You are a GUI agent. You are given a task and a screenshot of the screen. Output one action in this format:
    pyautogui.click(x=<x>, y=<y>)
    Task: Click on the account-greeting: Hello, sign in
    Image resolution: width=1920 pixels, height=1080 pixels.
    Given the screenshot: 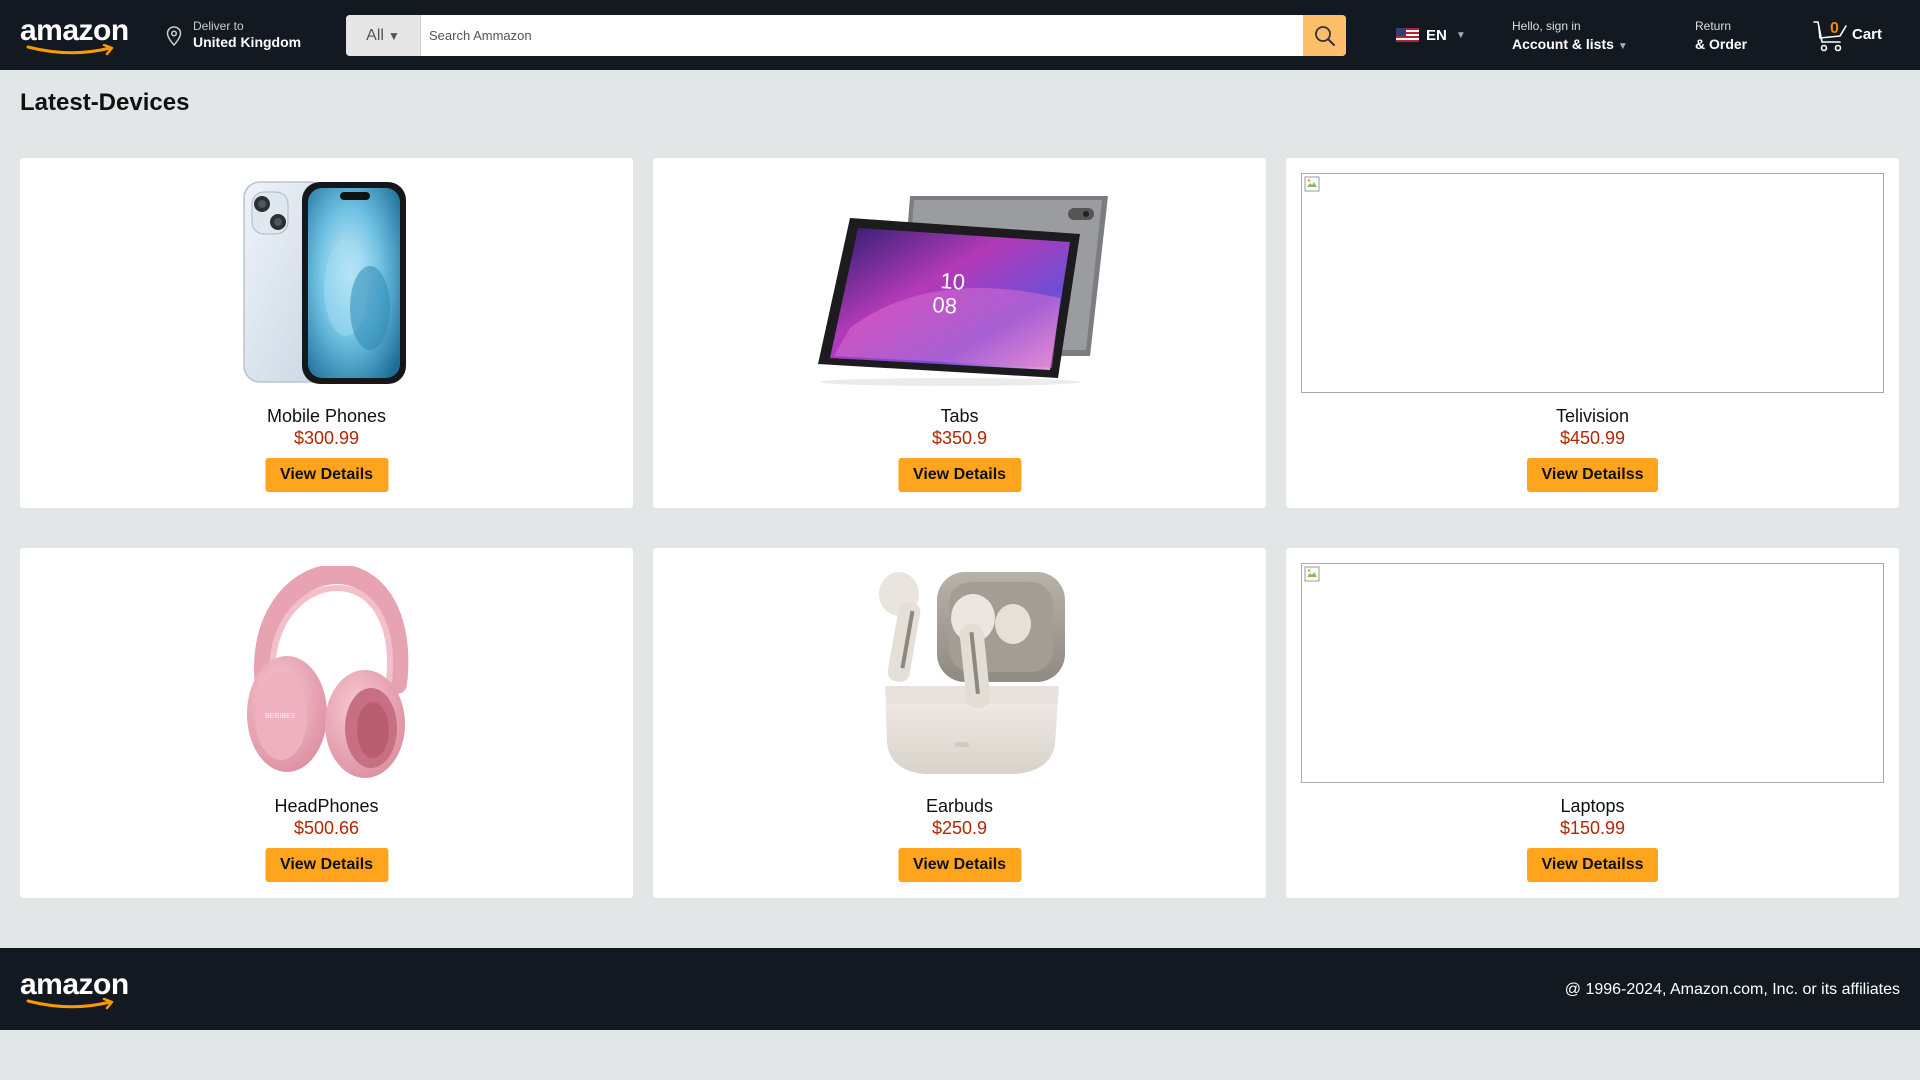 What is the action you would take?
    pyautogui.click(x=1546, y=26)
    